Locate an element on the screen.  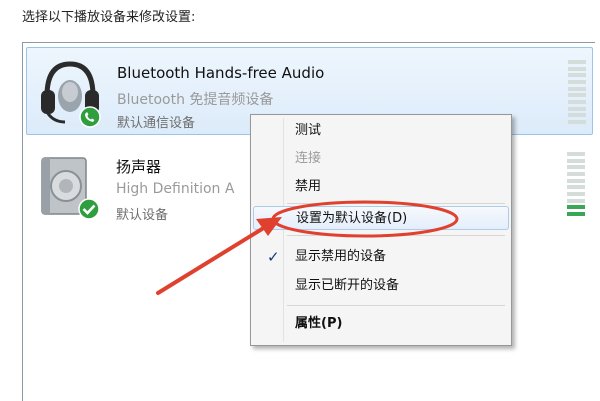
device-status: 默认设备 is located at coordinates (142, 215).